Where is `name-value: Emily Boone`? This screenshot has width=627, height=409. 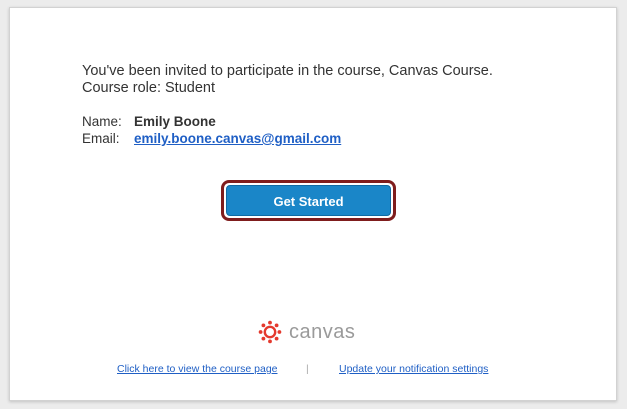 name-value: Emily Boone is located at coordinates (175, 121).